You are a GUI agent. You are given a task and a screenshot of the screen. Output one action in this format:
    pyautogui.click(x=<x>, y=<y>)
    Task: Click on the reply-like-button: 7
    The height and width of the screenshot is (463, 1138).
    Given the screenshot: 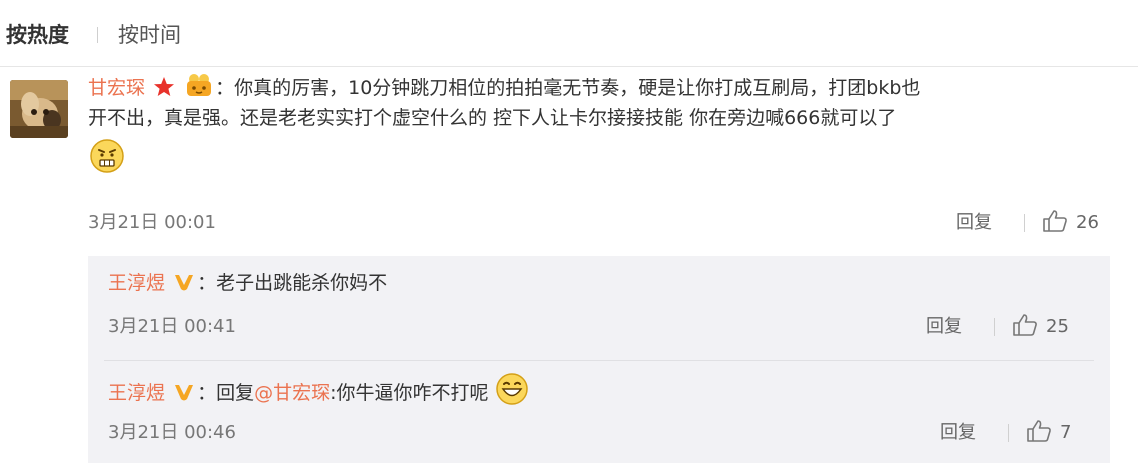 What is the action you would take?
    pyautogui.click(x=1048, y=433)
    